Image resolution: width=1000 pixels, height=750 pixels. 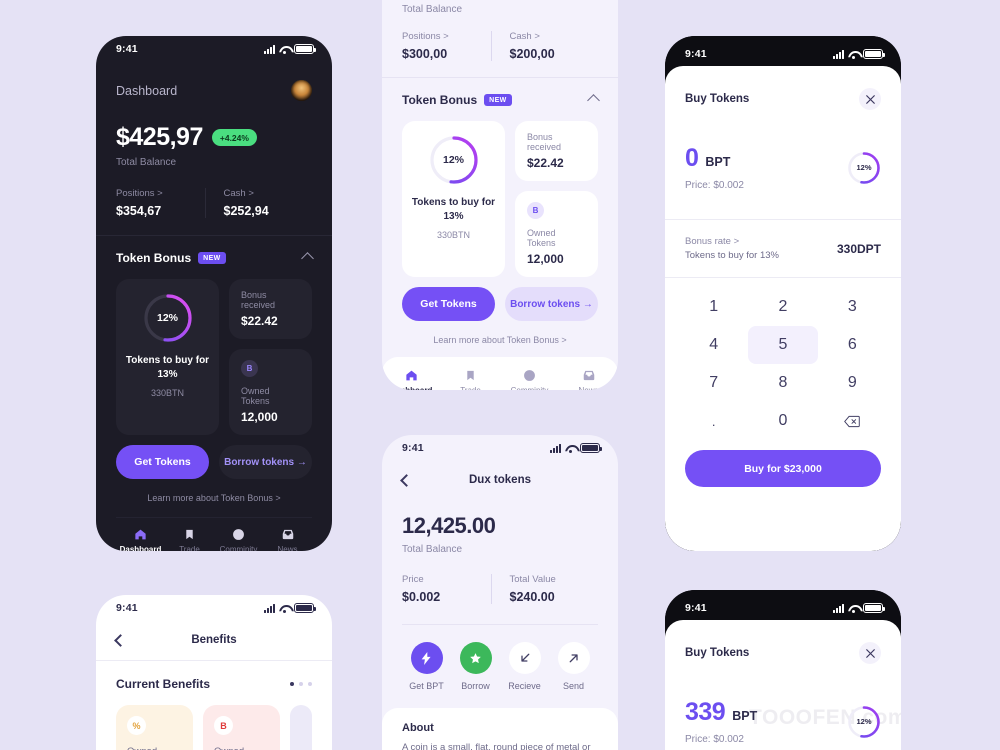 I want to click on key-9: 9, so click(x=852, y=383).